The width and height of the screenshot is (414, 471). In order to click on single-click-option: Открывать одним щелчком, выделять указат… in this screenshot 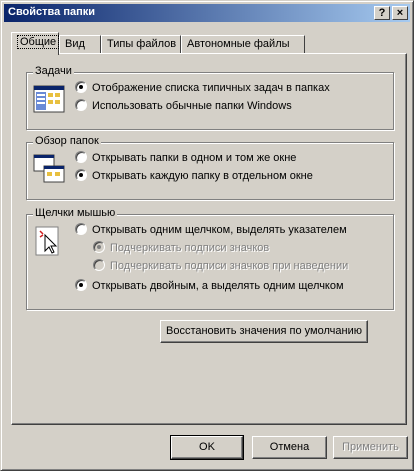, I will do `click(211, 229)`.